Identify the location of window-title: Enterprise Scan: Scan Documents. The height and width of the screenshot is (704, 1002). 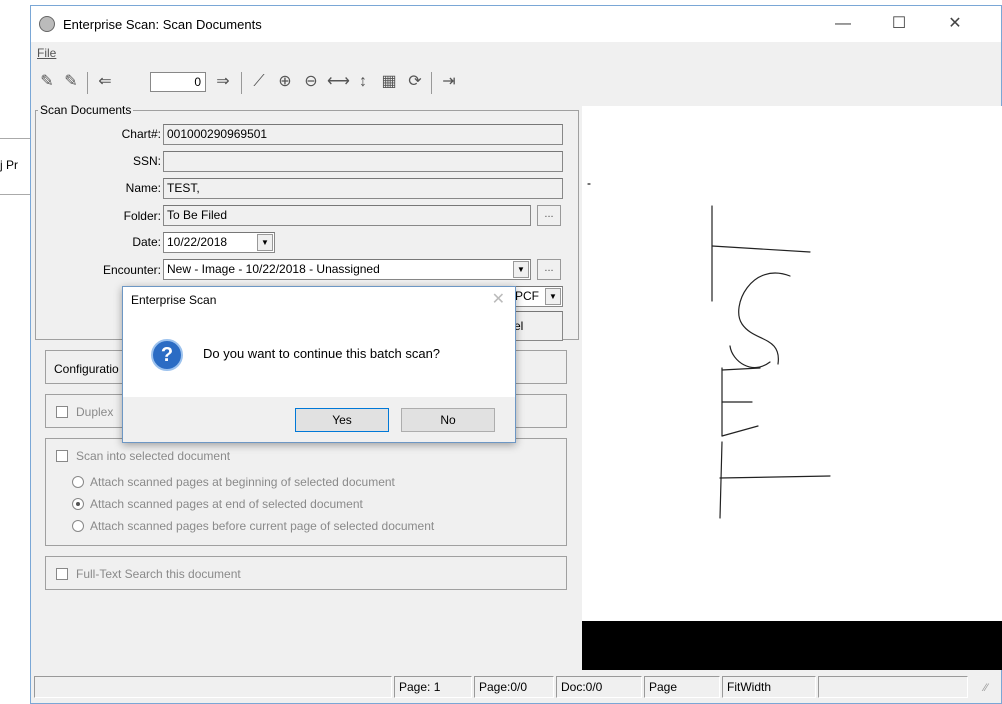
(162, 24).